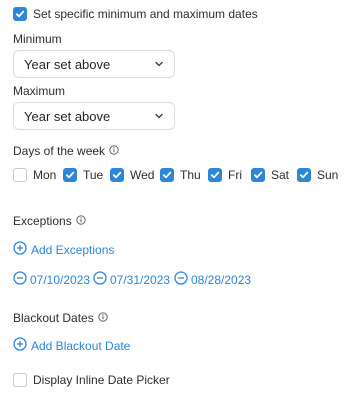 This screenshot has width=350, height=420. What do you see at coordinates (81, 345) in the screenshot?
I see `add-blackout-label: Add Blackout Date` at bounding box center [81, 345].